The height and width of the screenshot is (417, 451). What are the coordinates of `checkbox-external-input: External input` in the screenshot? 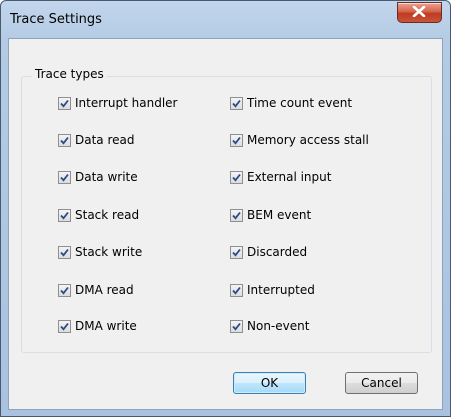 It's located at (280, 177).